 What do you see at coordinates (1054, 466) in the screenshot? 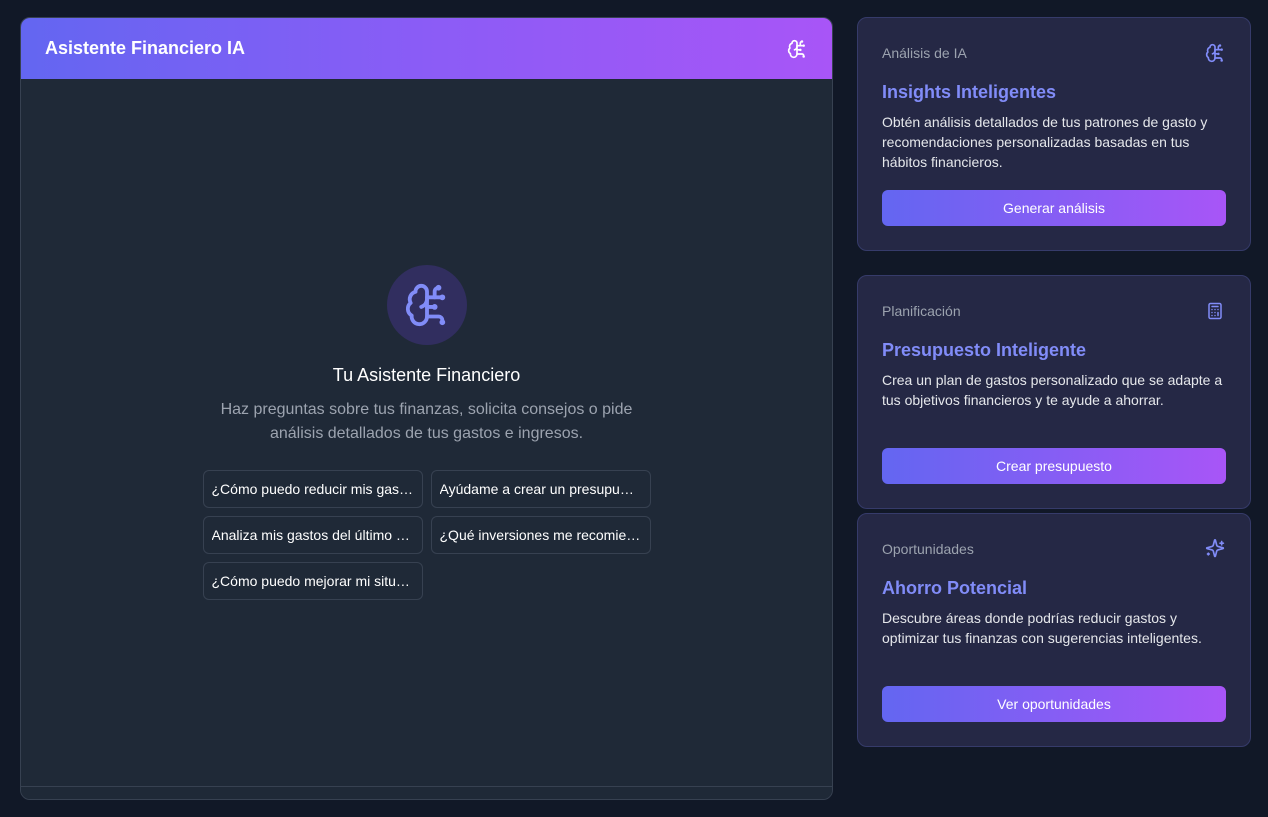
I see `create-budget-button: Crear presupuesto` at bounding box center [1054, 466].